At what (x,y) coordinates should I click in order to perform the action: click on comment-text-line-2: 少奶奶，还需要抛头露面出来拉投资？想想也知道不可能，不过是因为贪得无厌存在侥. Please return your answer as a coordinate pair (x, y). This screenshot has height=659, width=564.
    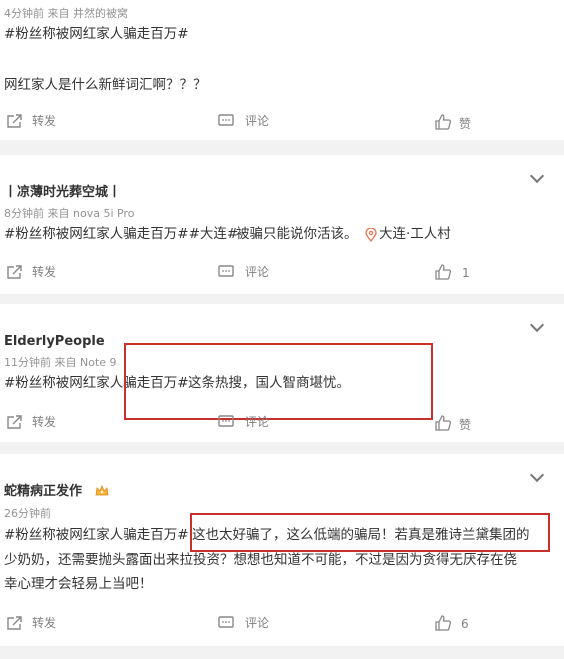
    Looking at the image, I should click on (260, 560).